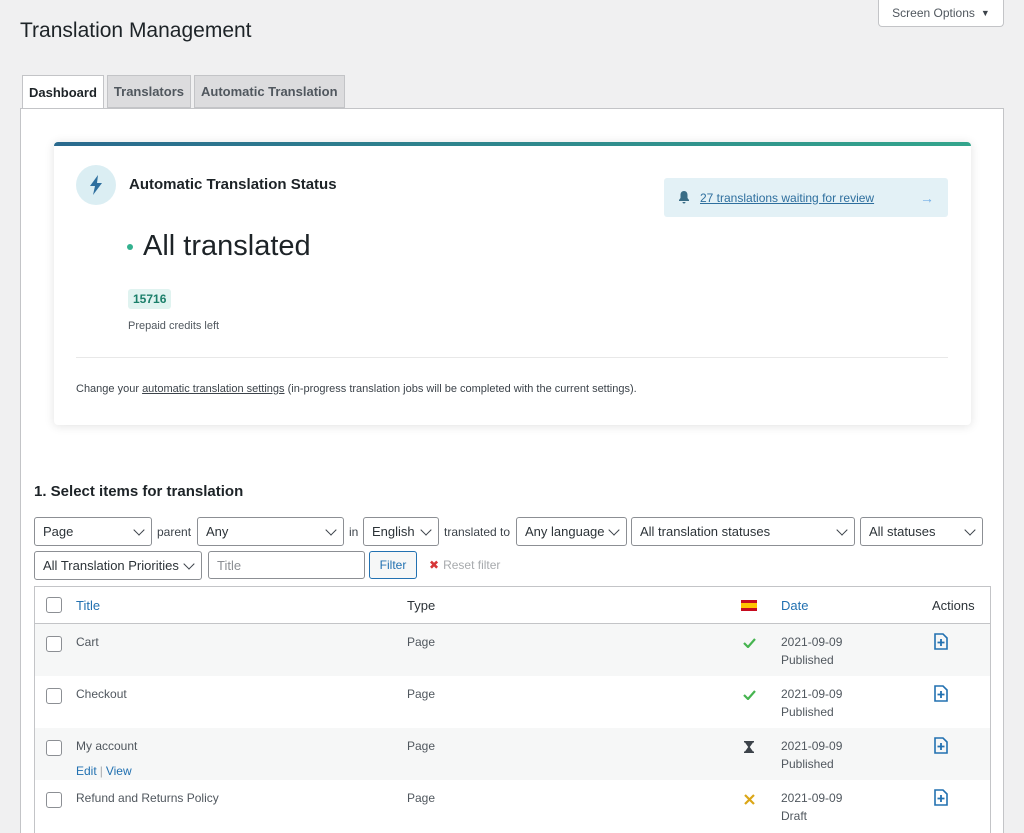  What do you see at coordinates (101, 694) in the screenshot?
I see `row-title: Checkout` at bounding box center [101, 694].